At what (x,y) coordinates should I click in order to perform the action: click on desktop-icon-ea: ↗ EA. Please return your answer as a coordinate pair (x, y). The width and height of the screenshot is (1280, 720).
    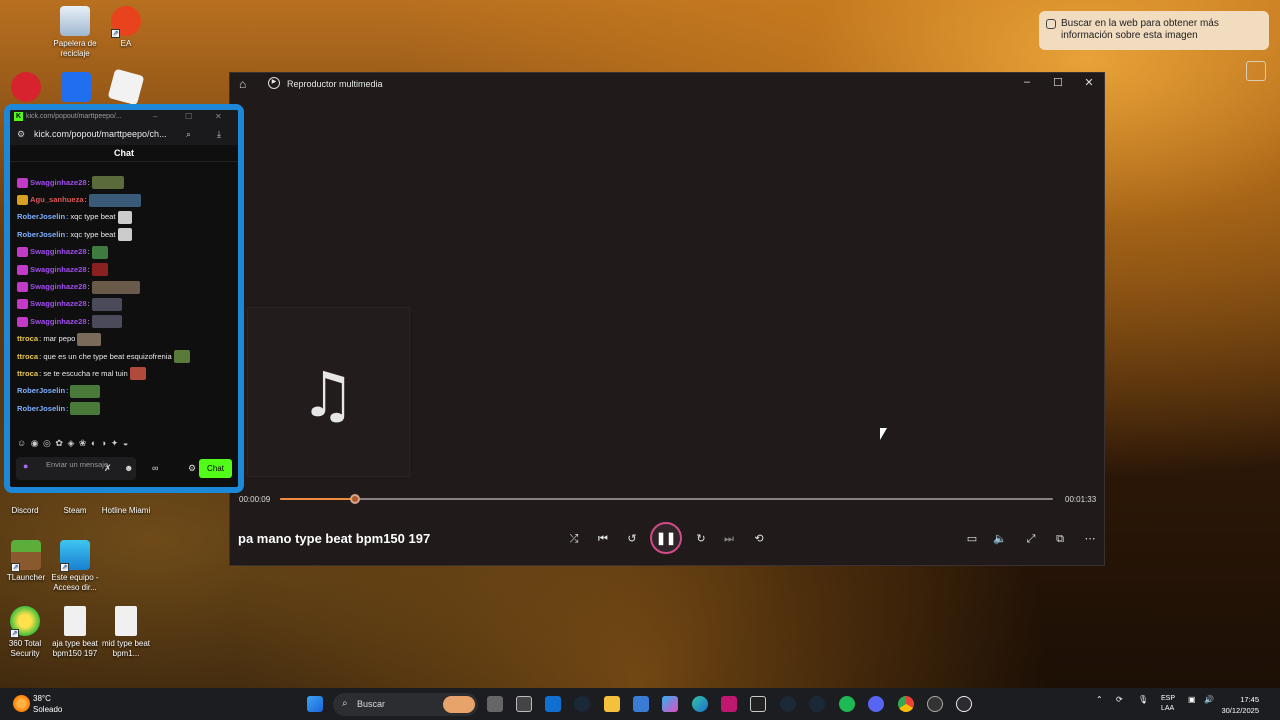
    Looking at the image, I should click on (126, 27).